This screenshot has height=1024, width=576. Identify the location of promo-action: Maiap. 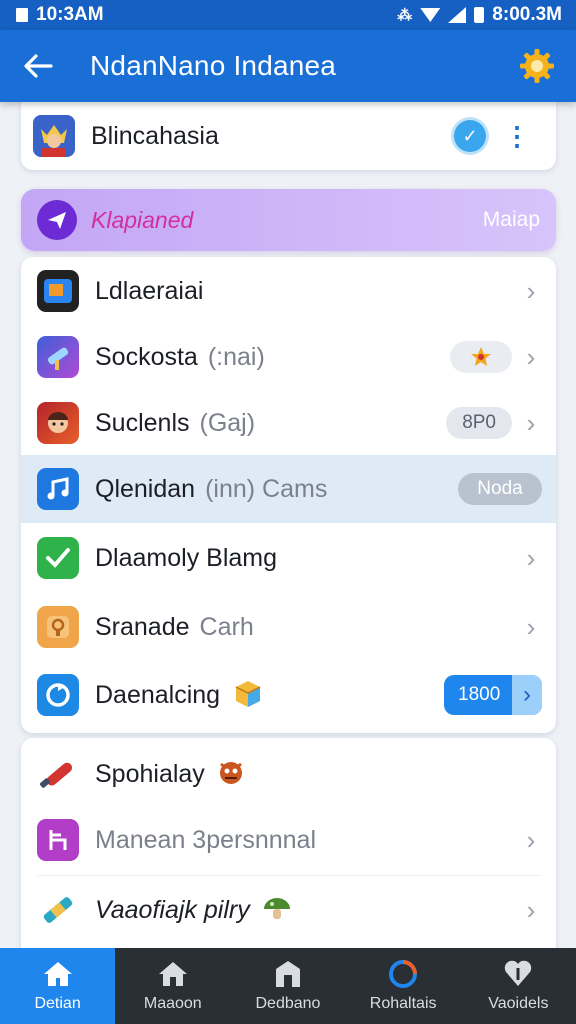
(511, 220).